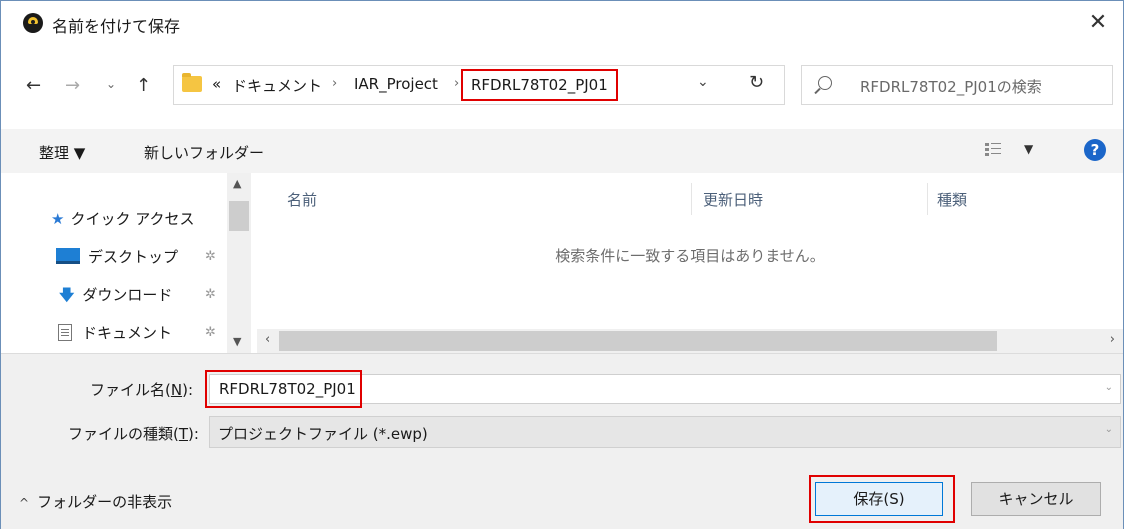 This screenshot has height=529, width=1124. Describe the element at coordinates (141, 390) in the screenshot. I see `filename-label: ファイル名(N):` at that location.